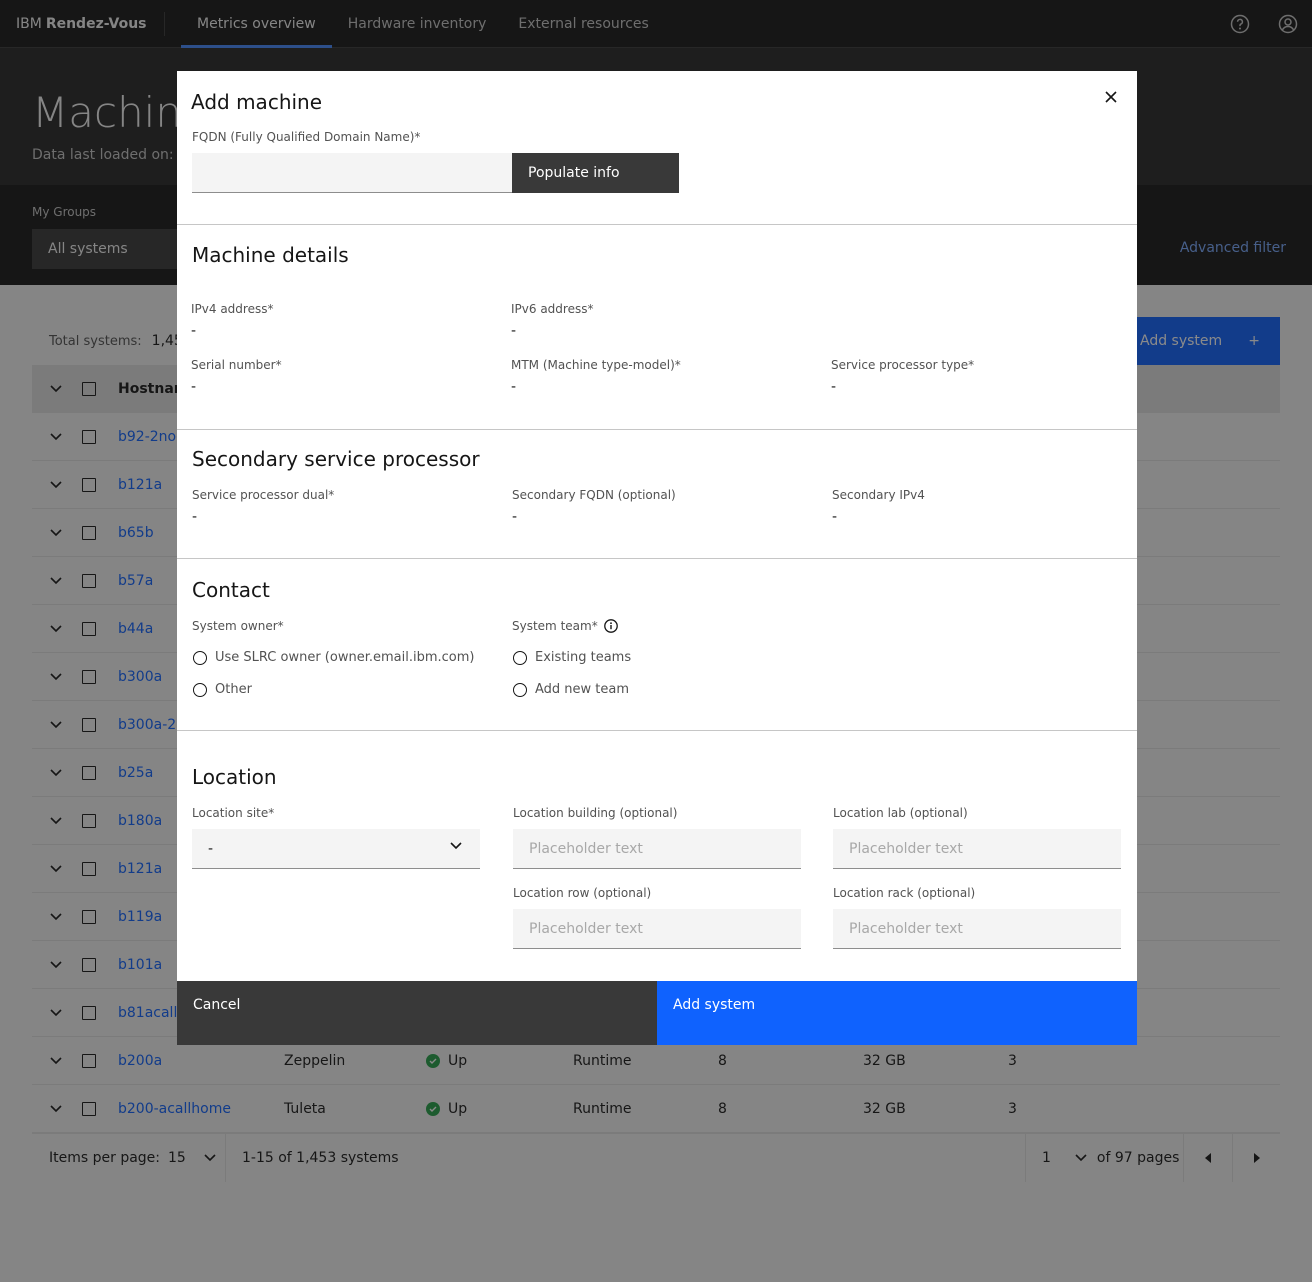 The image size is (1312, 1282). What do you see at coordinates (900, 813) in the screenshot?
I see `location-lab-label: Location lab (optional)` at bounding box center [900, 813].